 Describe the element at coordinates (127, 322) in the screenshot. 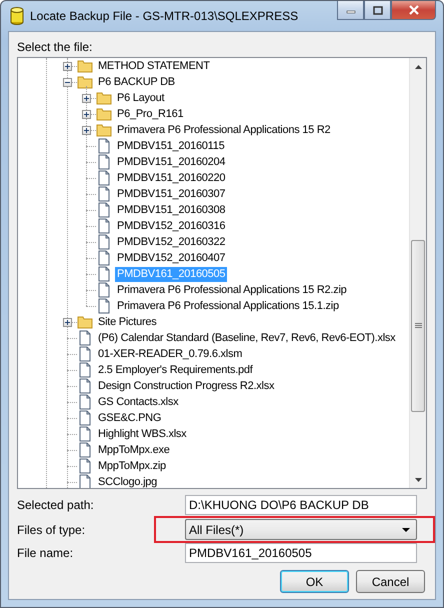

I see `folder-item: Site Pictures` at that location.